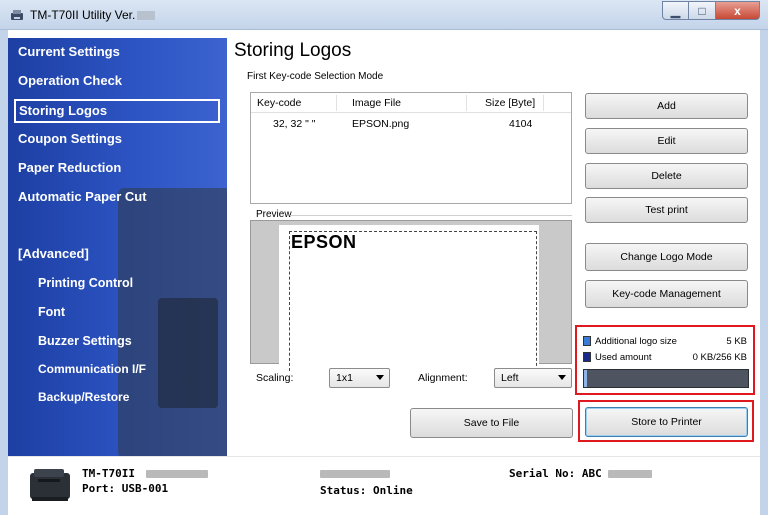 The width and height of the screenshot is (768, 515). What do you see at coordinates (665, 357) in the screenshot?
I see `used-amount-row: Used amount 0 KB/256 KB` at bounding box center [665, 357].